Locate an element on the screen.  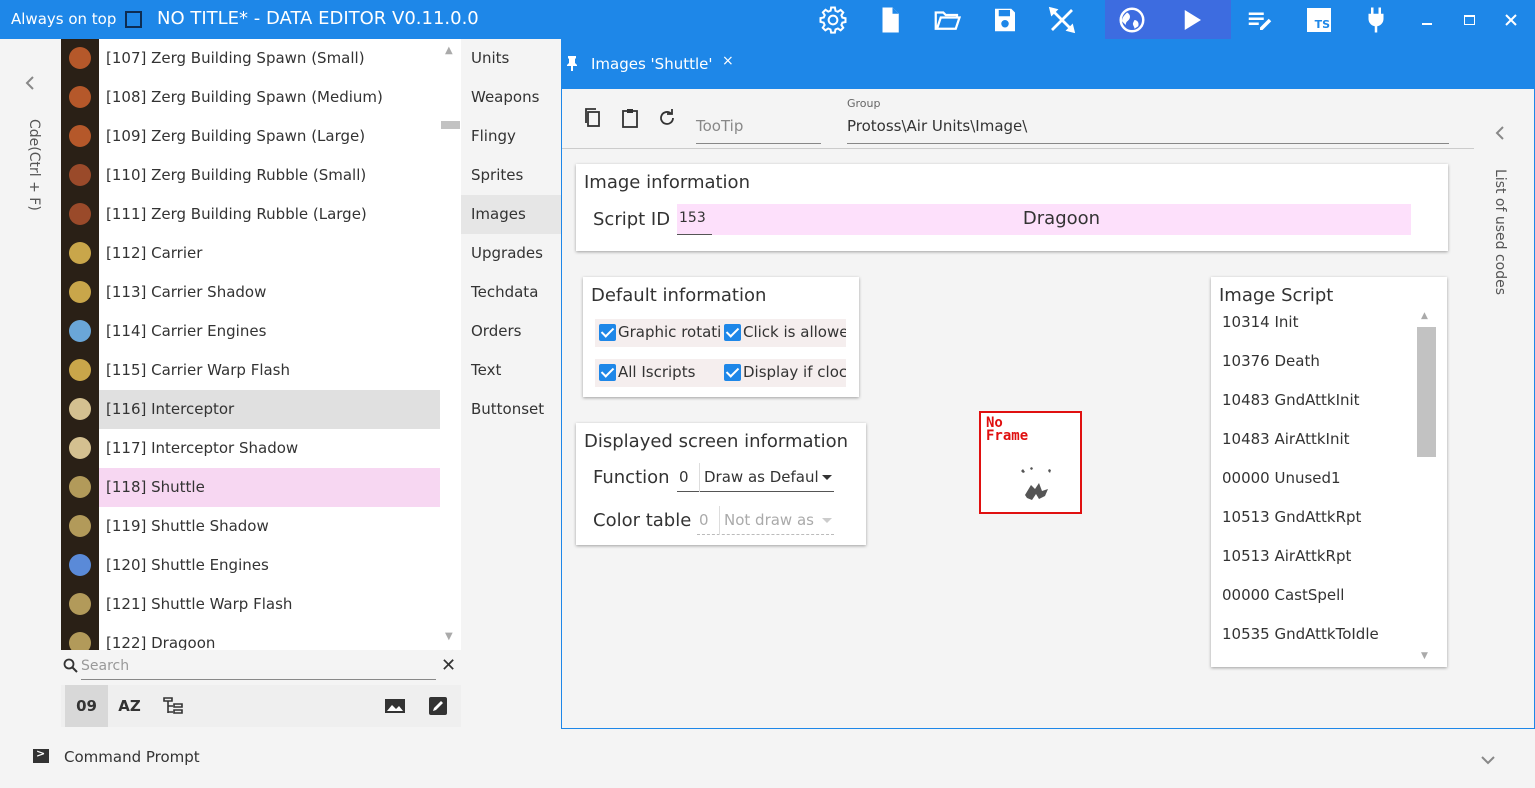
ts-icon: TS is located at coordinates (1319, 19).